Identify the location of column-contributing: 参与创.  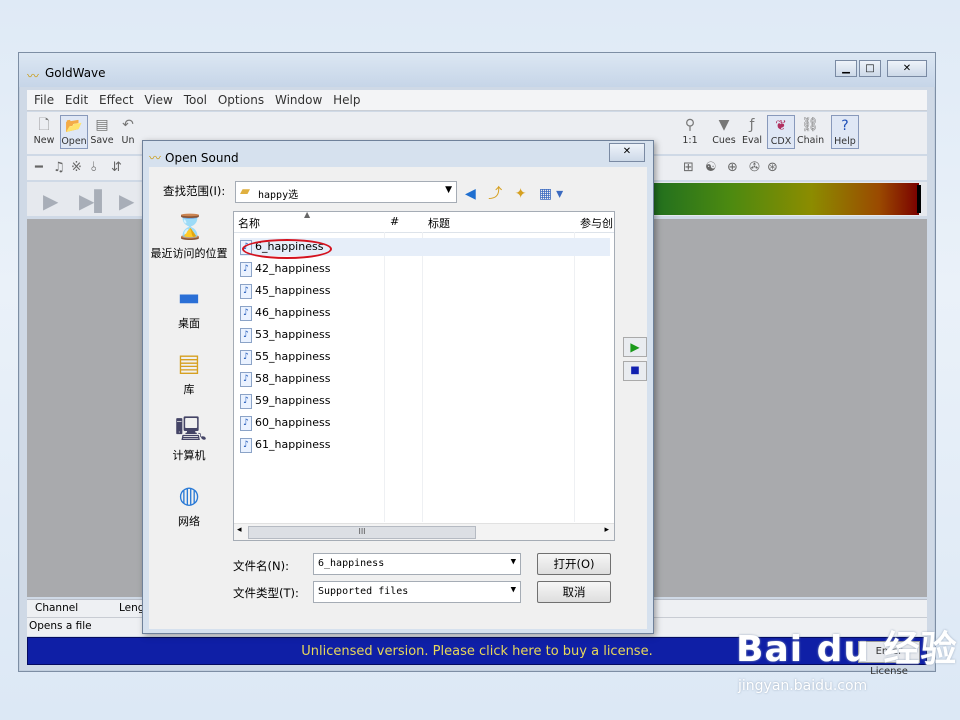
(596, 223).